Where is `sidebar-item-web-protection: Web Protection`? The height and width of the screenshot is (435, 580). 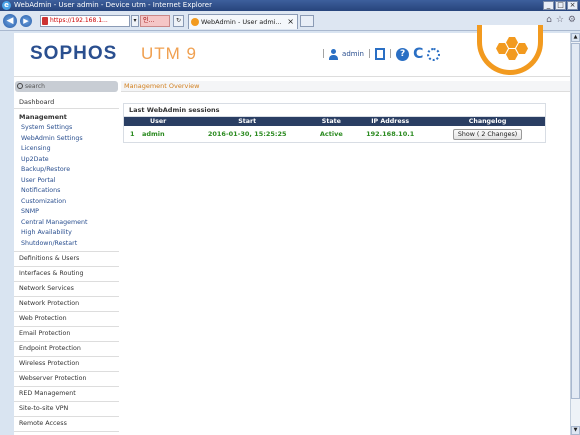
sidebar-item-web-protection: Web Protection is located at coordinates (66, 319).